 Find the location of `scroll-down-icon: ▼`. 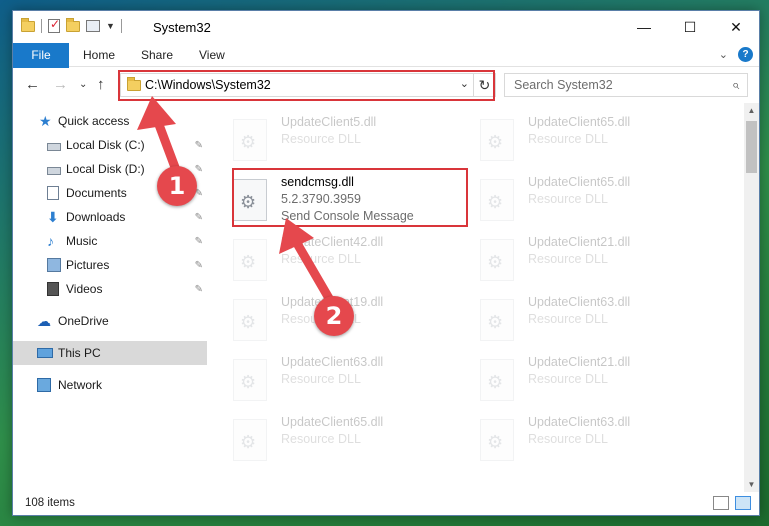

scroll-down-icon: ▼ is located at coordinates (751, 484).